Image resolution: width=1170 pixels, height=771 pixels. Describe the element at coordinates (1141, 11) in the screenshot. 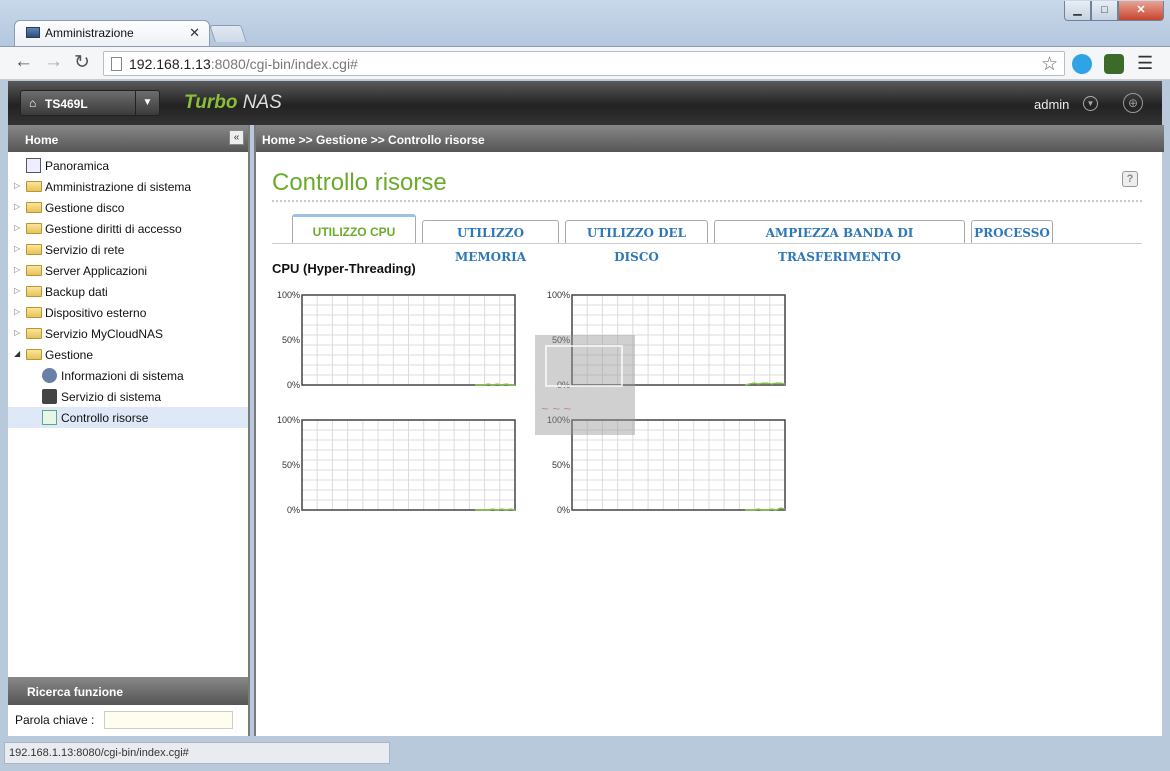

I see `close-window-button: ✕` at that location.